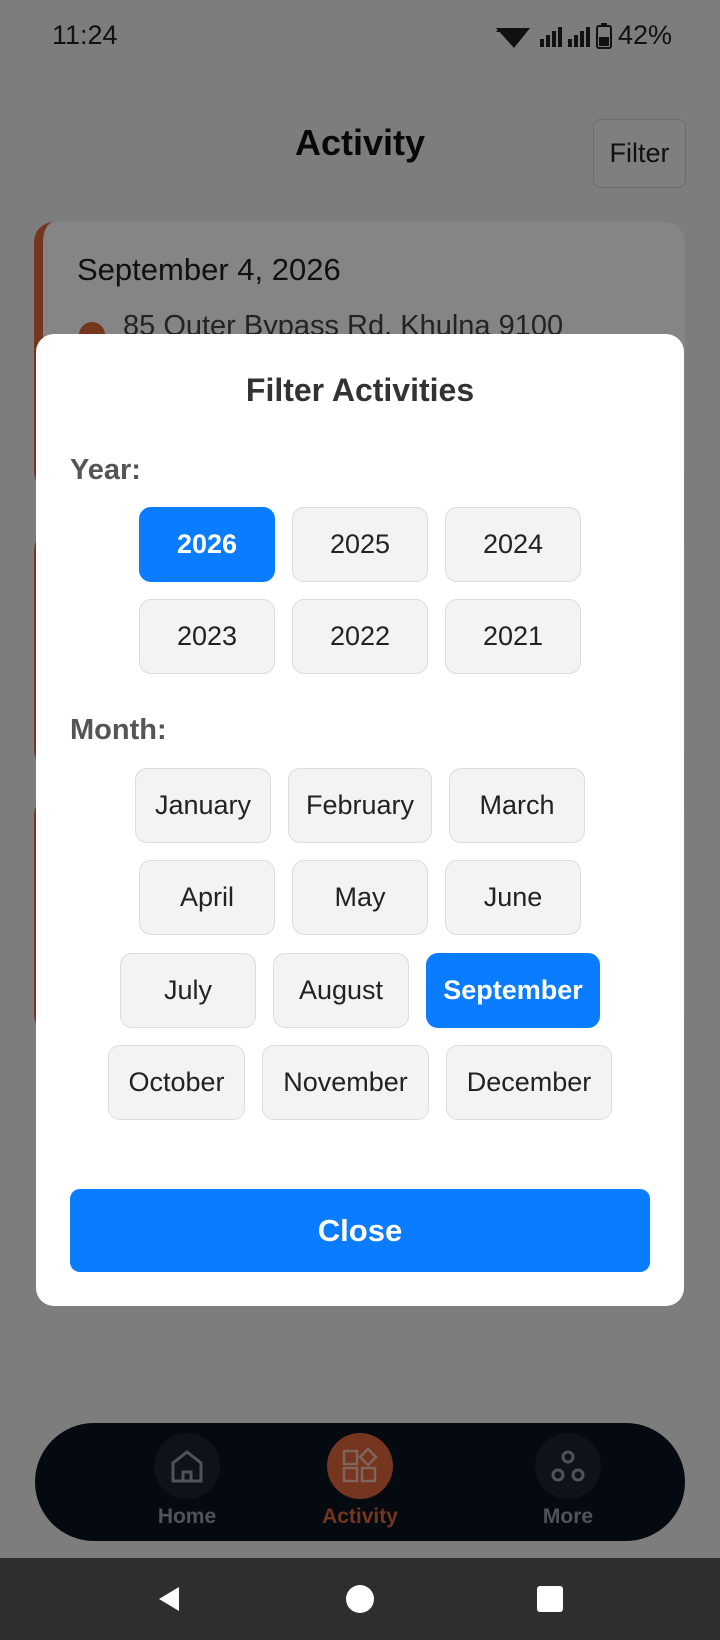 This screenshot has height=1640, width=720. I want to click on recents-icon, so click(550, 1599).